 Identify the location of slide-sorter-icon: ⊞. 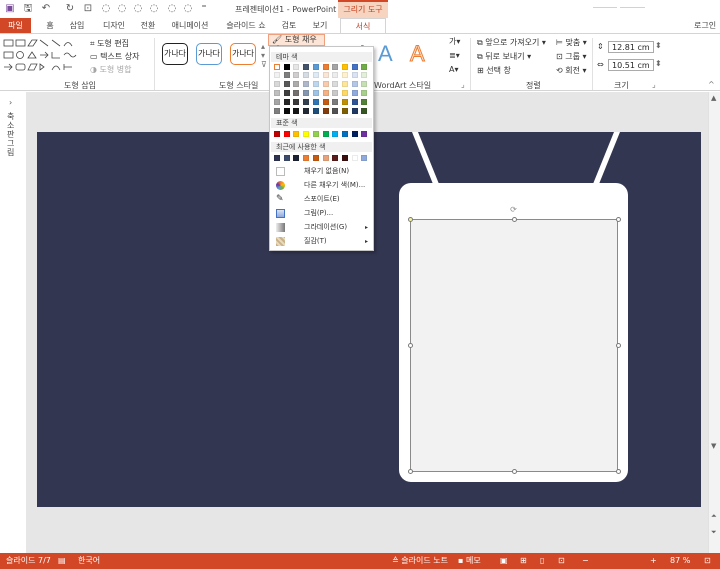
(523, 561).